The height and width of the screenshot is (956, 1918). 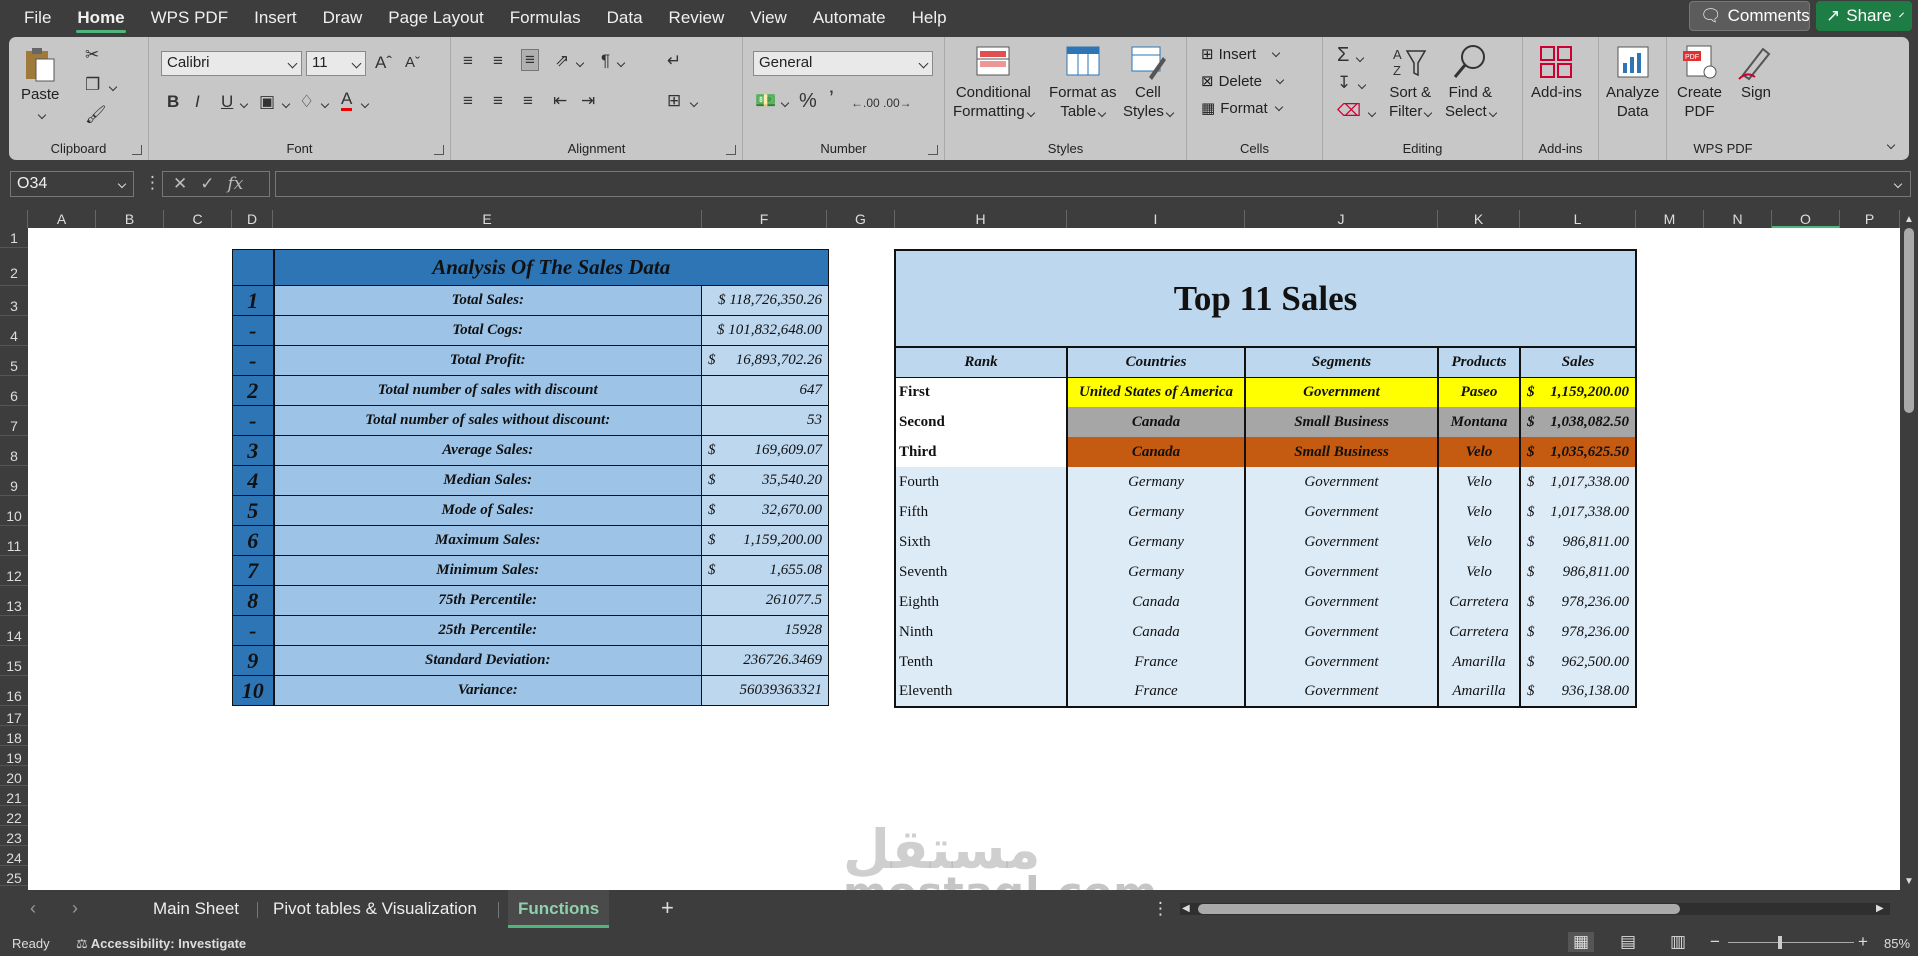 What do you see at coordinates (765, 510) in the screenshot?
I see `analysis-value-cell: $32,670.00` at bounding box center [765, 510].